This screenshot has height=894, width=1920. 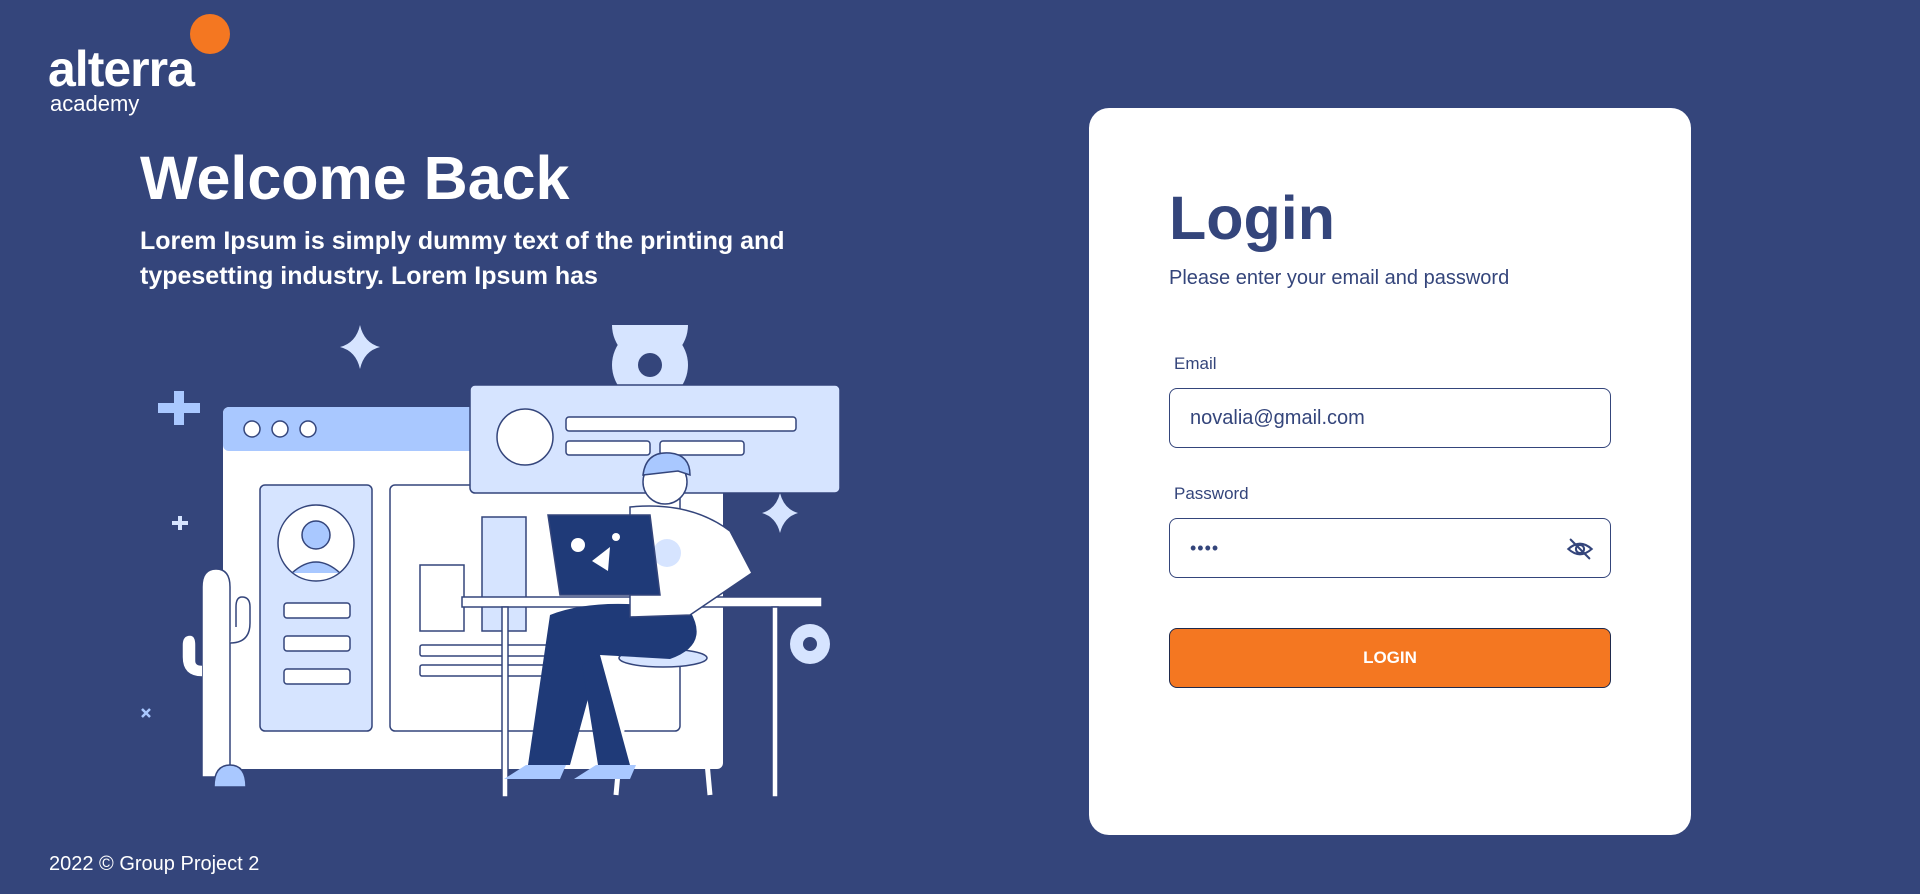 What do you see at coordinates (1339, 278) in the screenshot?
I see `login-subtitle: Please enter your email and password` at bounding box center [1339, 278].